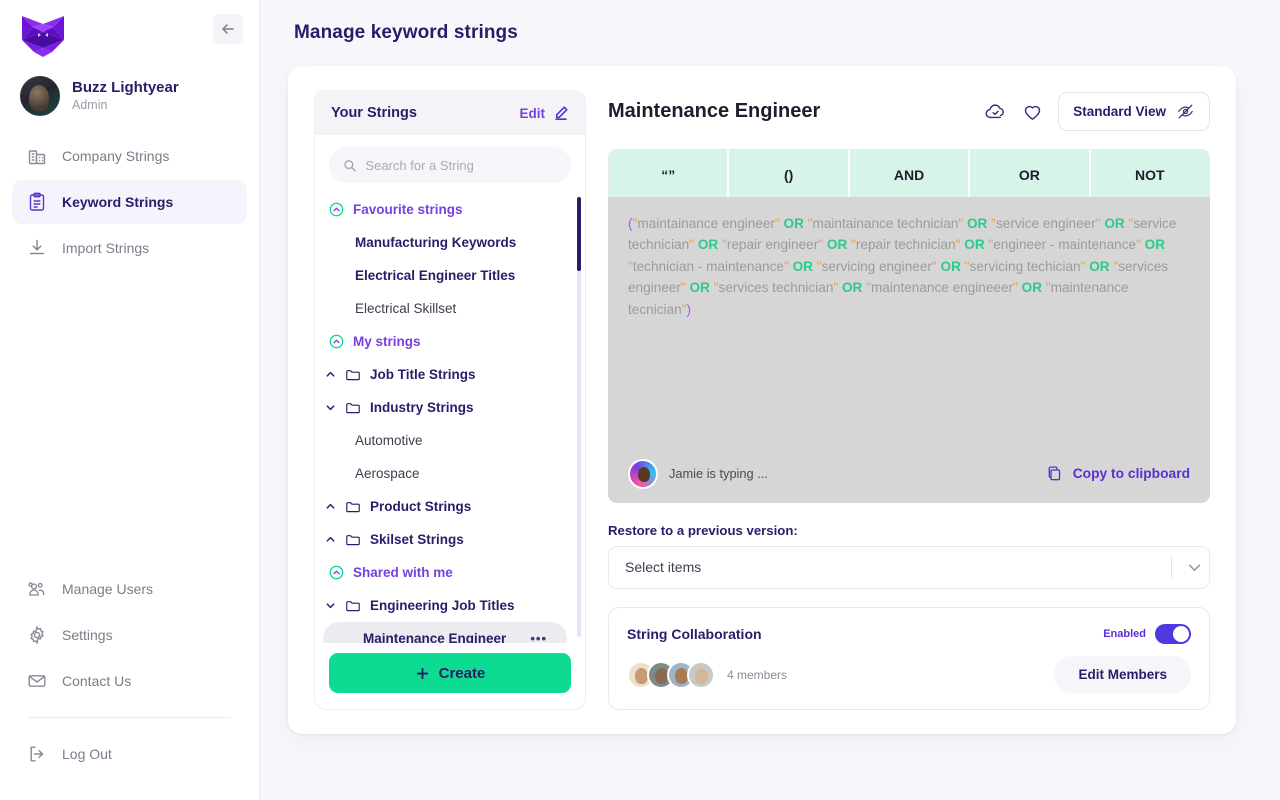  Describe the element at coordinates (909, 567) in the screenshot. I see `restore-version-select: Select items` at that location.